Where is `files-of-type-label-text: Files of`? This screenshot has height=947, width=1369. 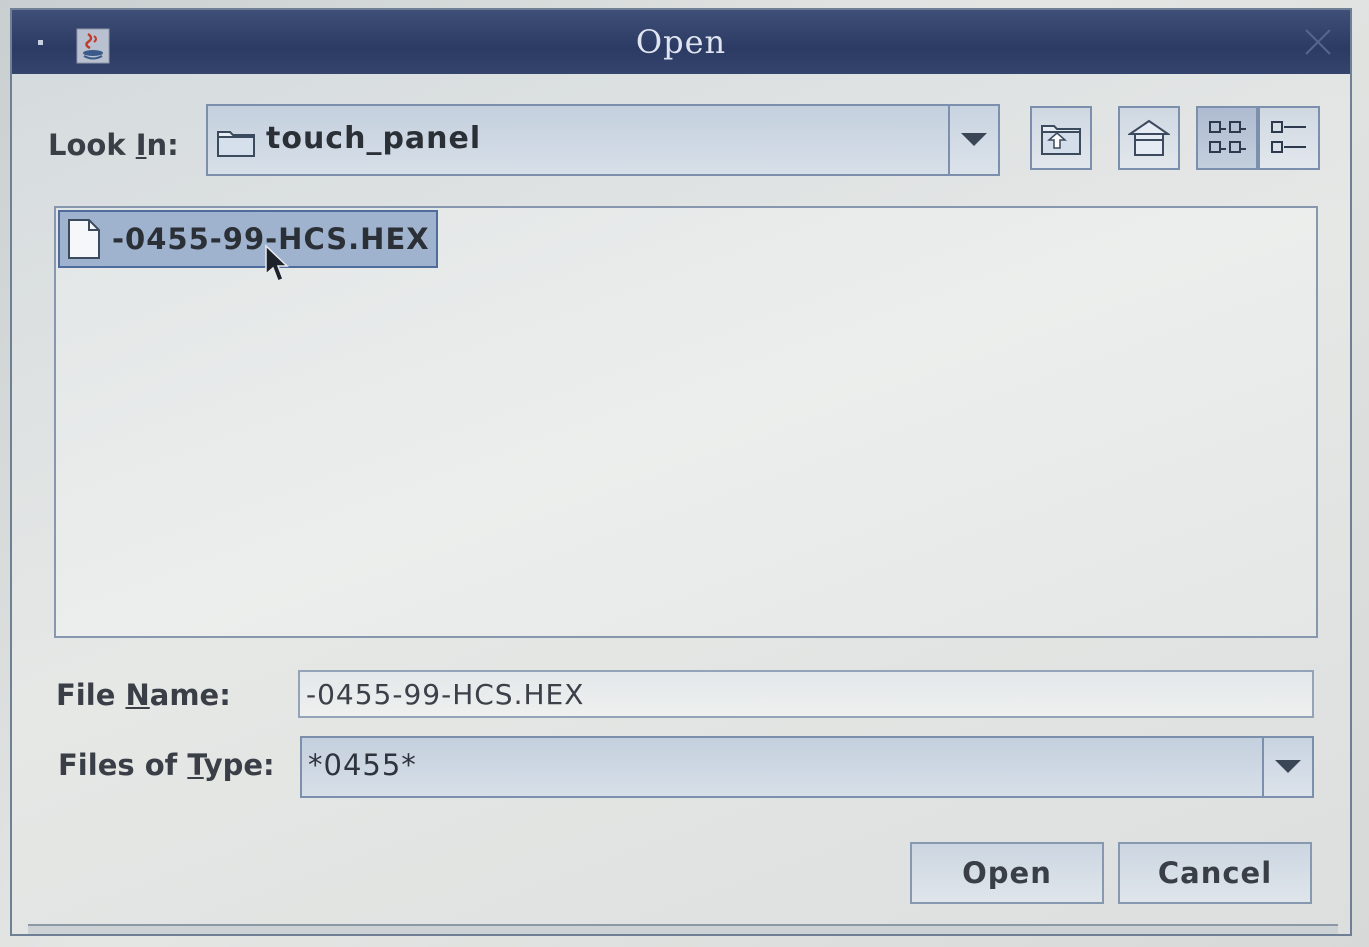 files-of-type-label-text: Files of is located at coordinates (123, 765).